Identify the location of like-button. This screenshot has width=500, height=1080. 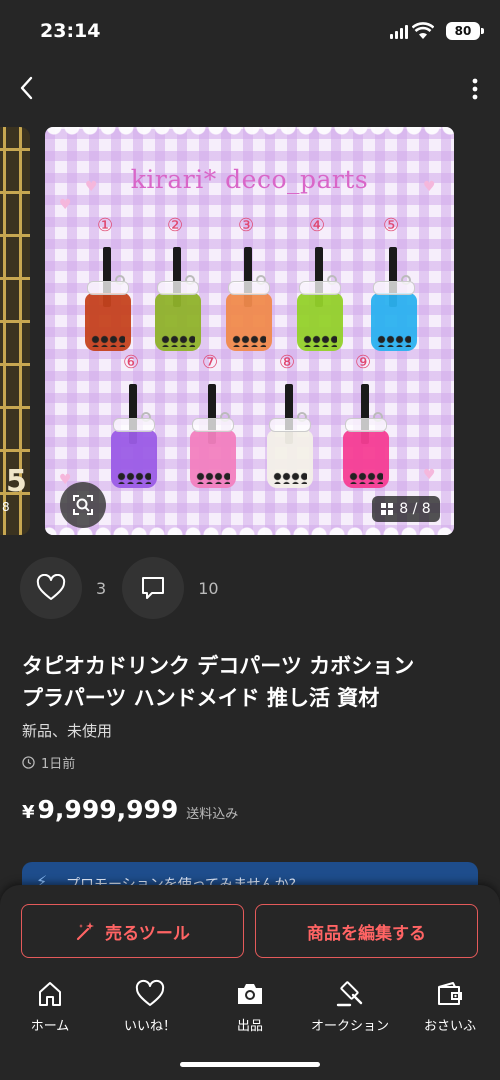
(51, 588).